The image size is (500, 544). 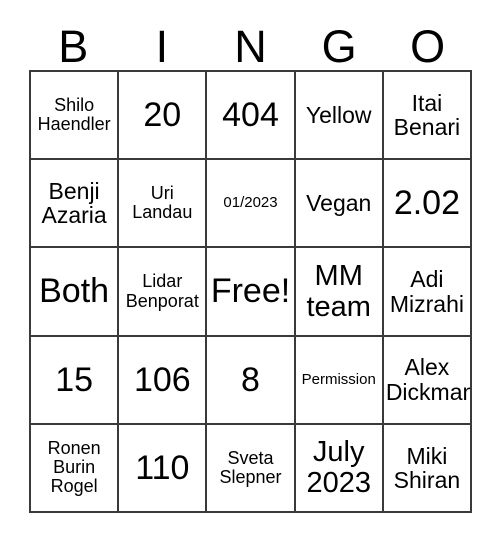 I want to click on bingo-cell-g2: Vegan, so click(x=339, y=204).